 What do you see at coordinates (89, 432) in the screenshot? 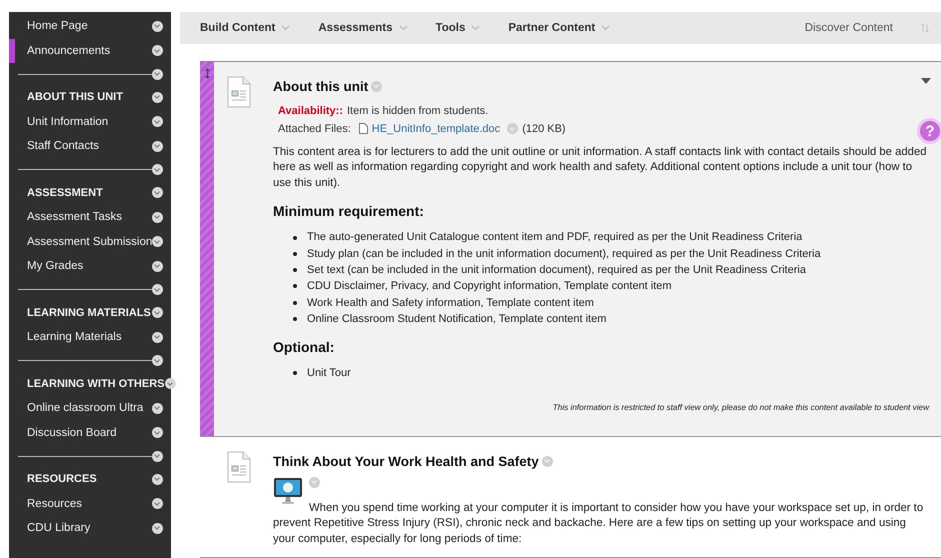
I see `sidebar-item: Discussion Board` at bounding box center [89, 432].